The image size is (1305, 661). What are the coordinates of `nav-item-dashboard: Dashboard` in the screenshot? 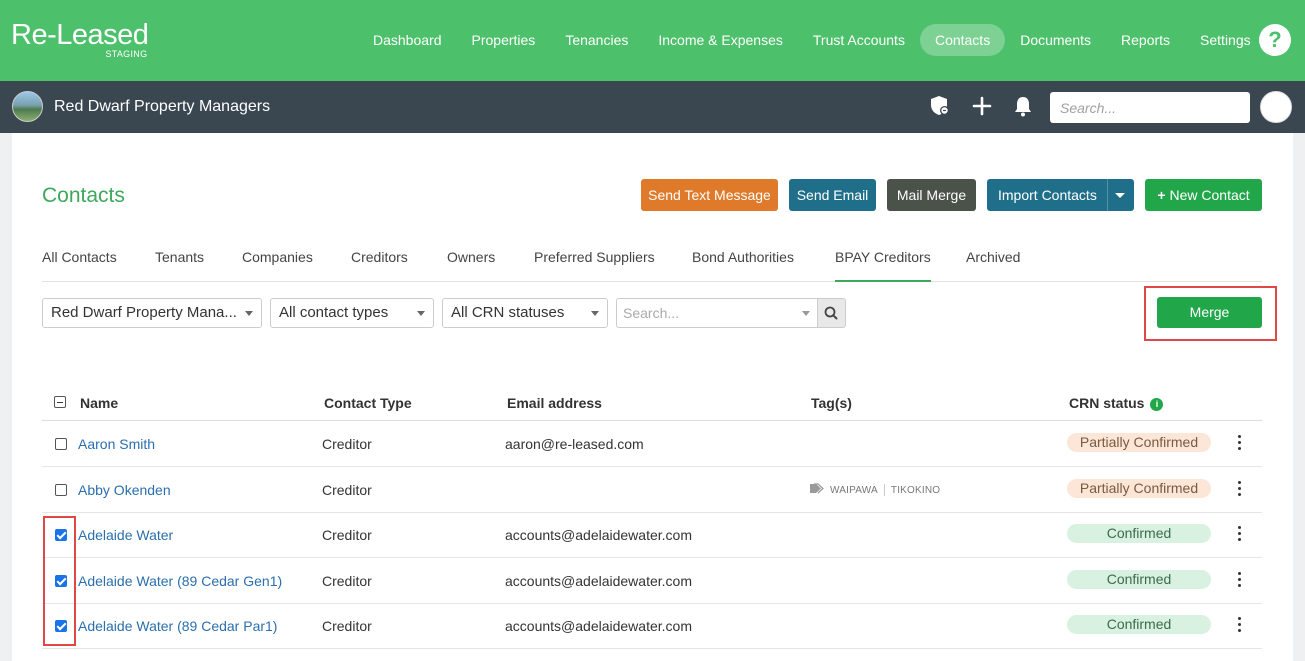 It's located at (407, 40).